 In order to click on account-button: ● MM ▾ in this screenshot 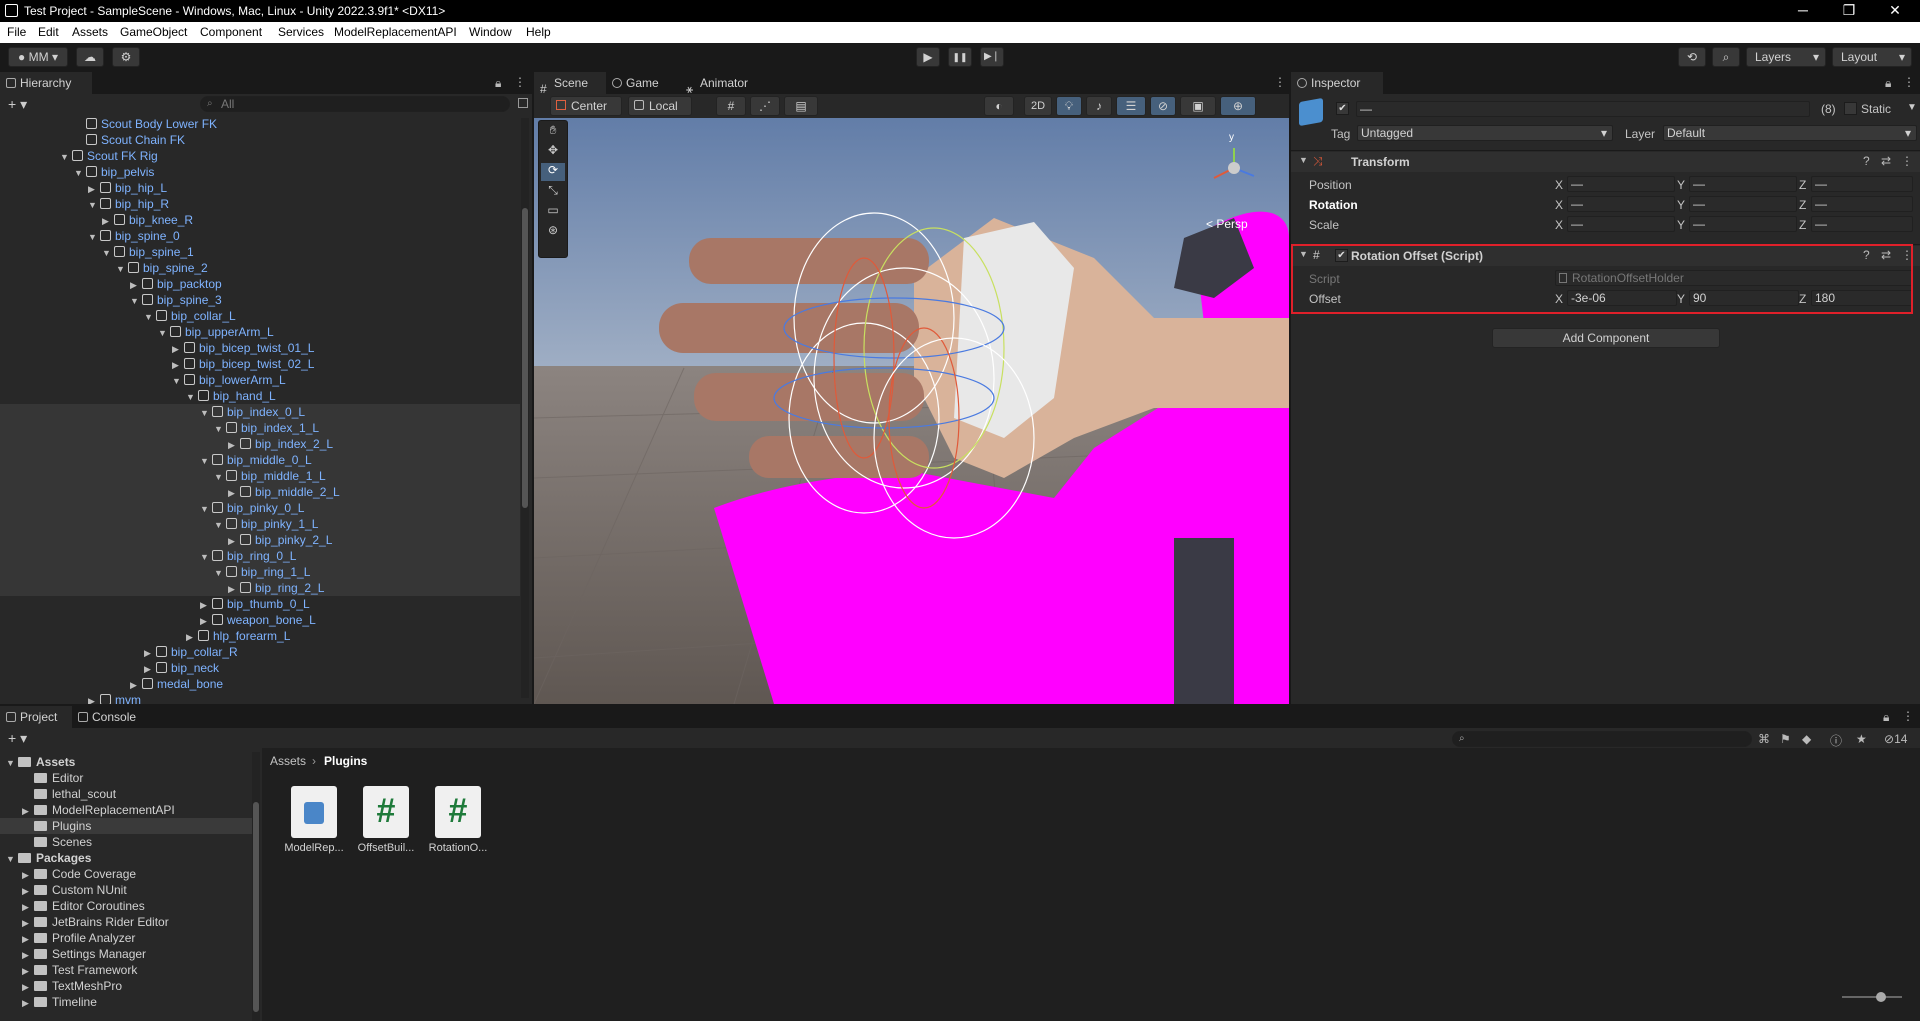, I will do `click(38, 57)`.